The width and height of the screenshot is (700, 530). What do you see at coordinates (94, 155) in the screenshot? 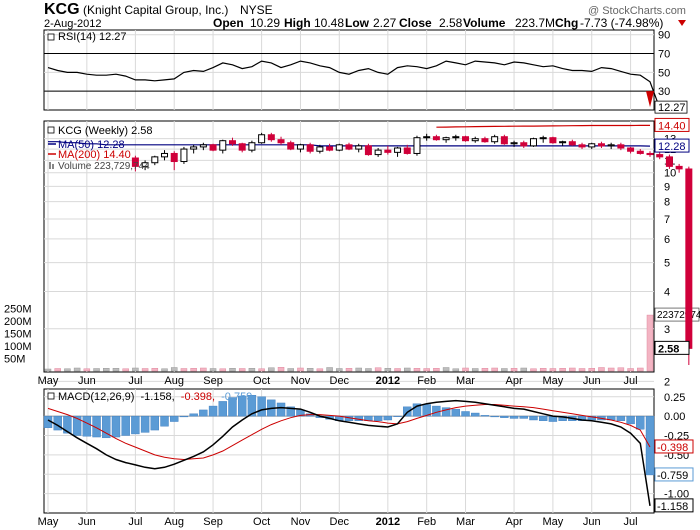
I see `ma200-legend: MA(200) 14.40` at bounding box center [94, 155].